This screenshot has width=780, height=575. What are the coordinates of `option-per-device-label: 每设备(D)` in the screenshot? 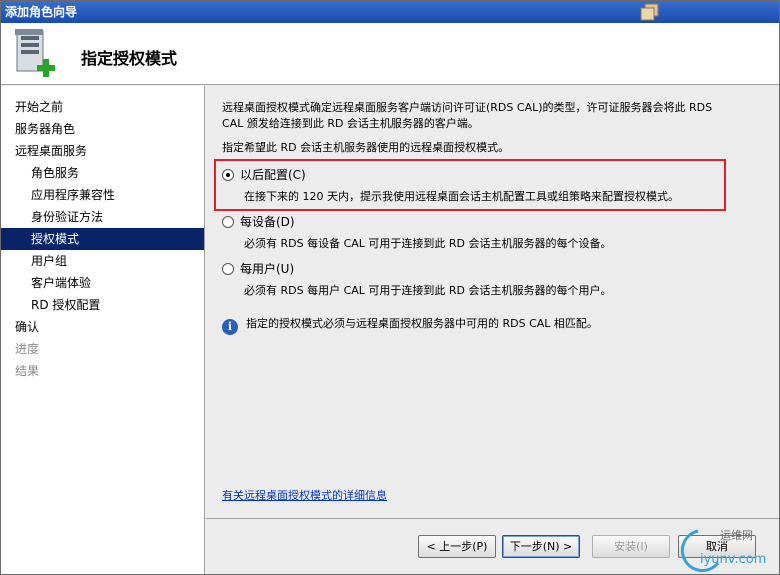 It's located at (267, 222).